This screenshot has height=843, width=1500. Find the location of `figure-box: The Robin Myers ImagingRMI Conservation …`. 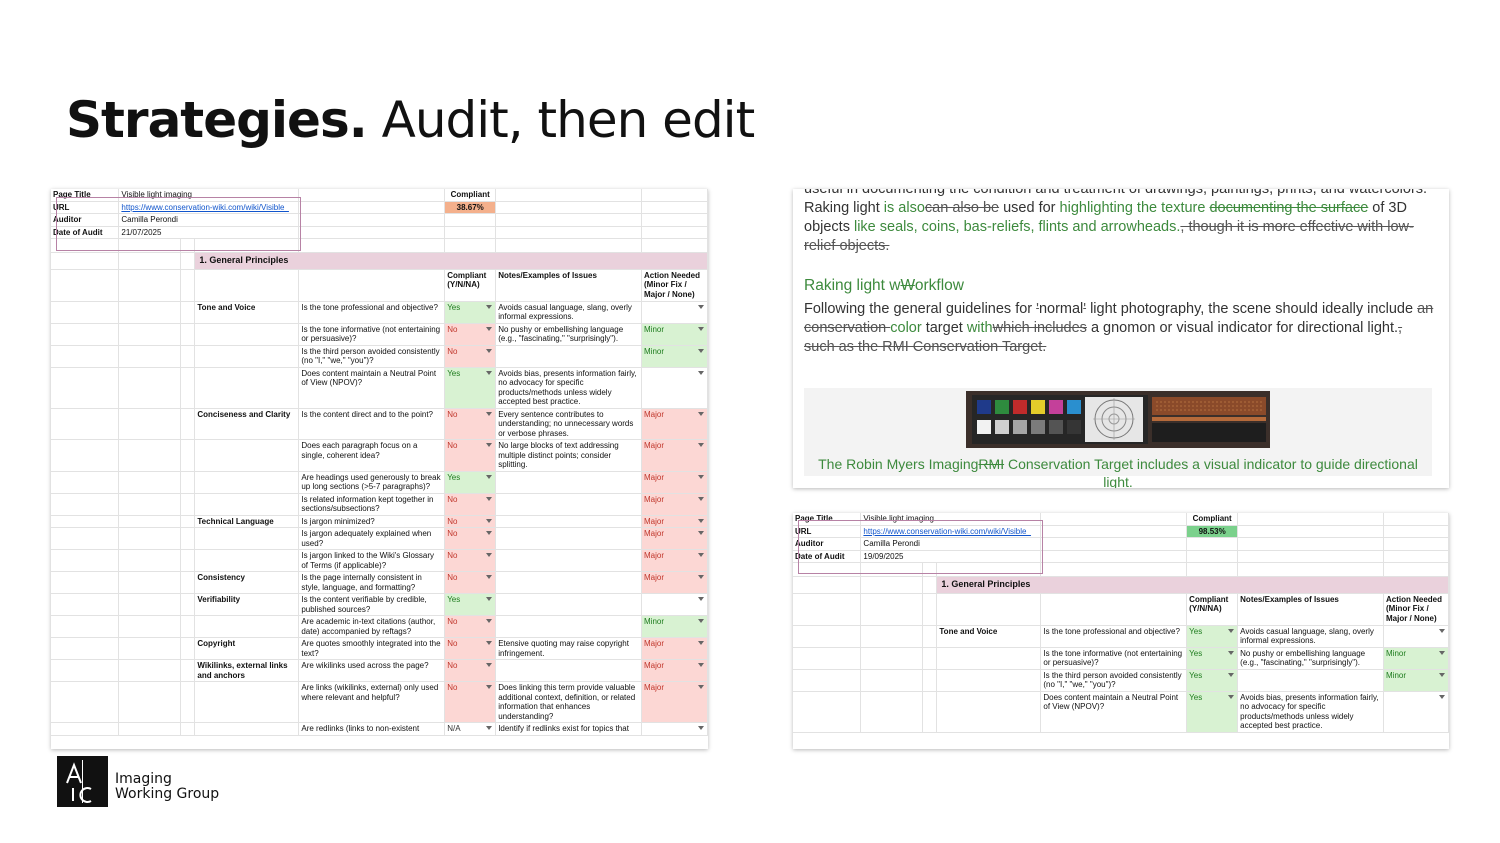

figure-box: The Robin Myers ImagingRMI Conservation … is located at coordinates (1118, 438).